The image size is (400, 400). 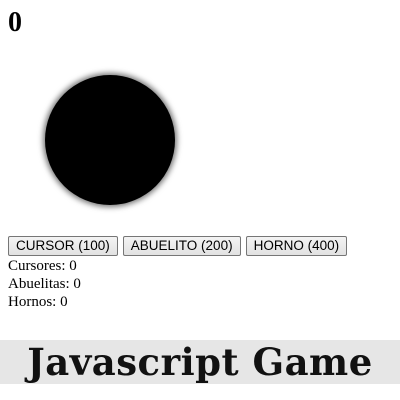 I want to click on cookie-click-target, so click(x=110, y=140).